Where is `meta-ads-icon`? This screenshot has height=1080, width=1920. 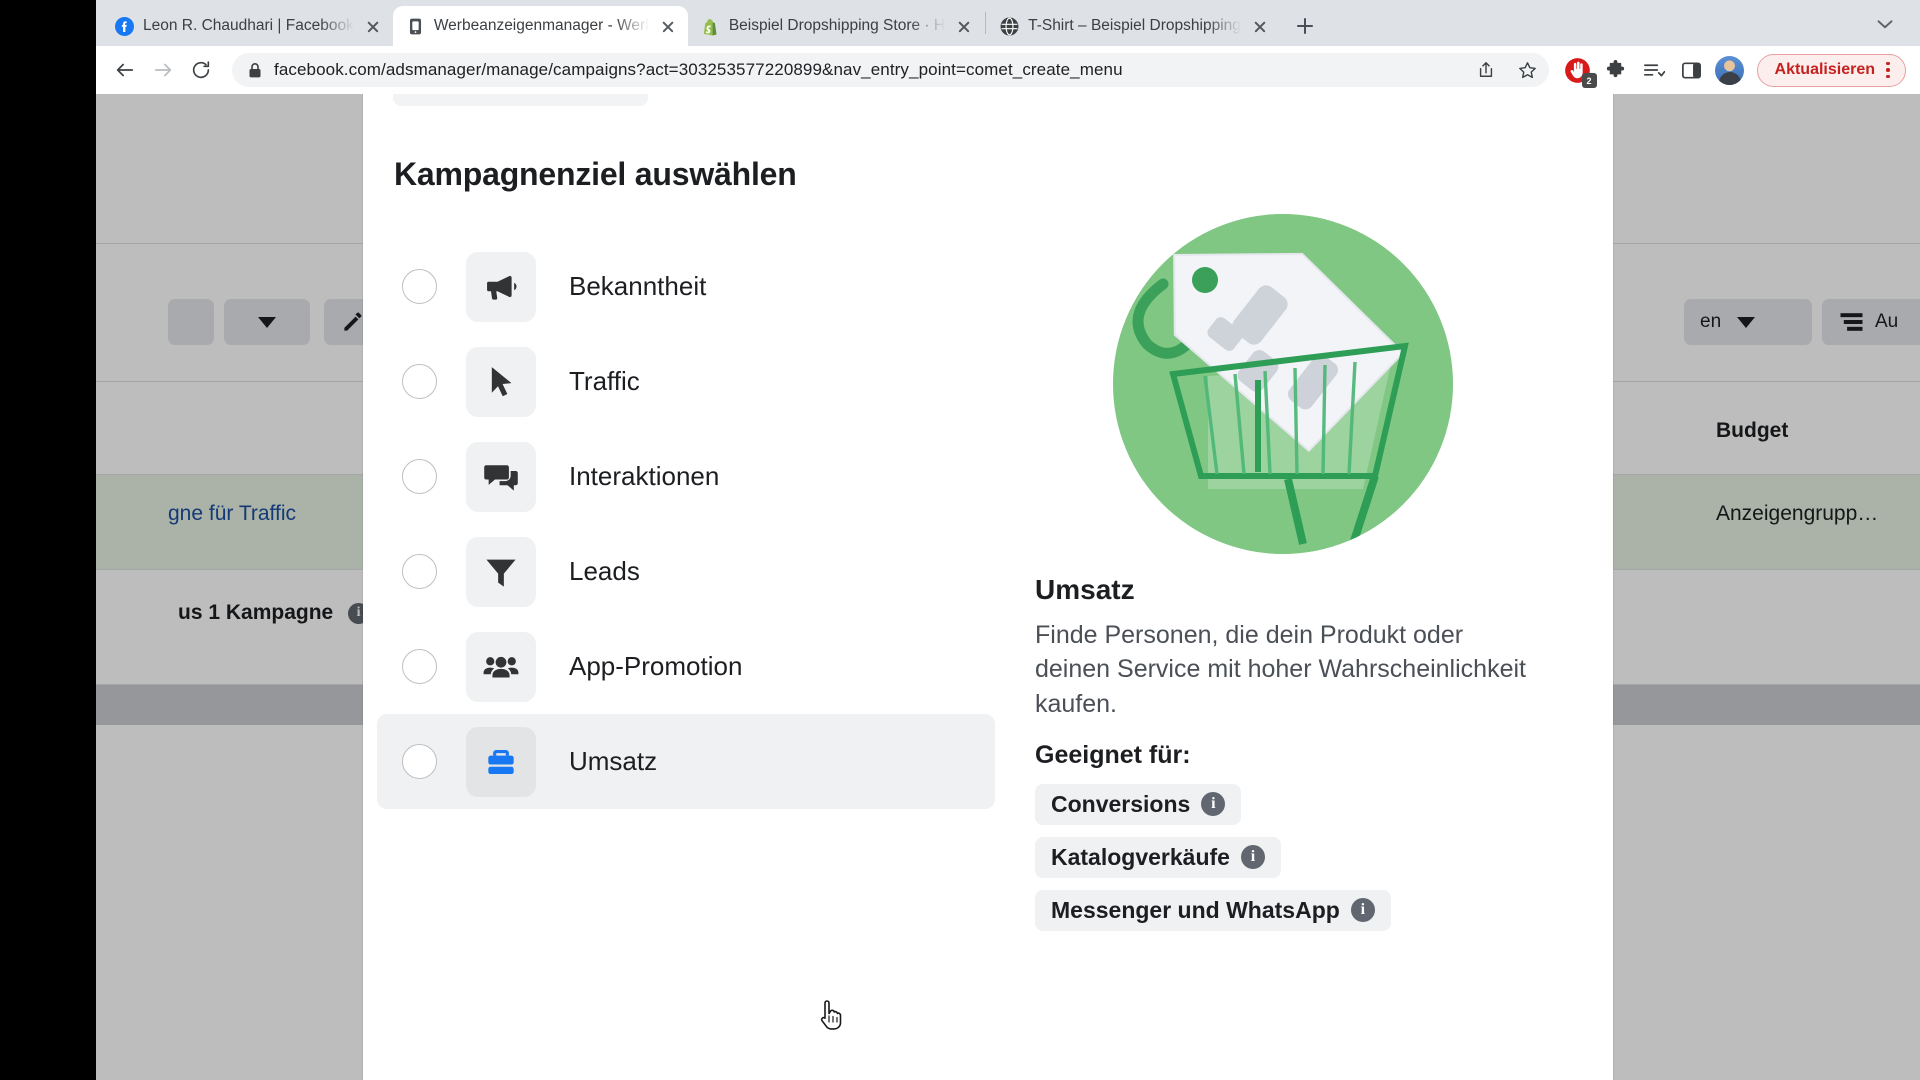
meta-ads-icon is located at coordinates (415, 26).